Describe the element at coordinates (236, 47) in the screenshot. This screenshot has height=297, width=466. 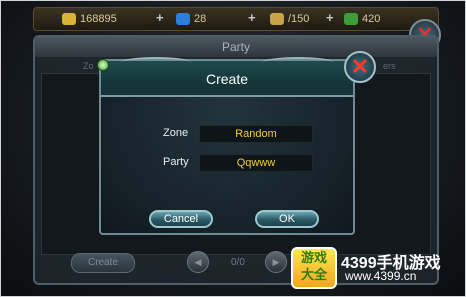
I see `party-window-title: Party` at that location.